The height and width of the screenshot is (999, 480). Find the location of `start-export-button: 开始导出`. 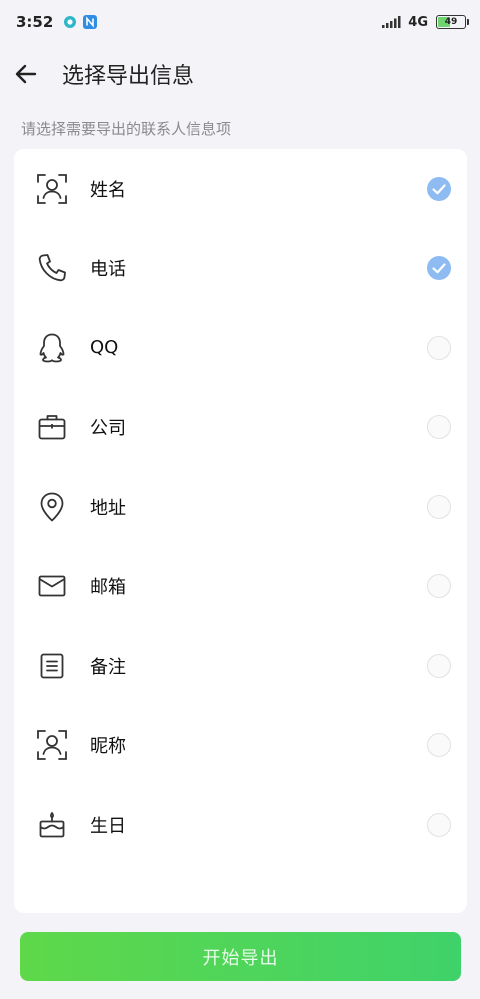

start-export-button: 开始导出 is located at coordinates (240, 956).